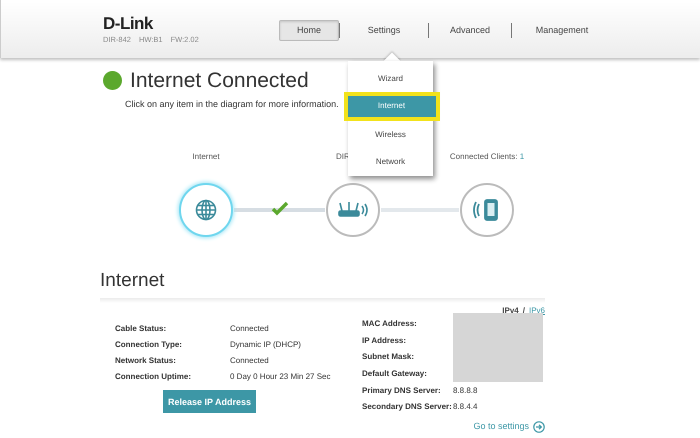 This screenshot has width=700, height=438. What do you see at coordinates (149, 345) in the screenshot?
I see `field-label: Connection Type:` at bounding box center [149, 345].